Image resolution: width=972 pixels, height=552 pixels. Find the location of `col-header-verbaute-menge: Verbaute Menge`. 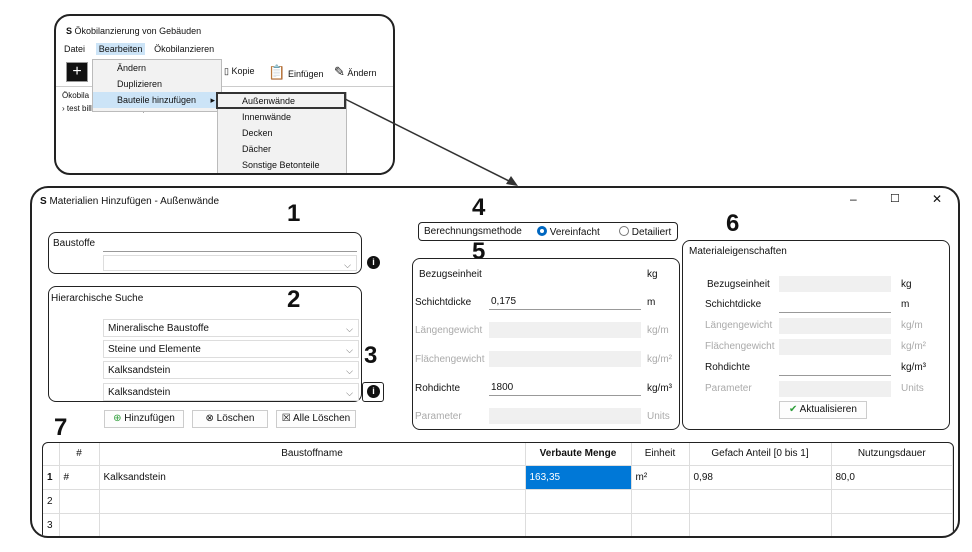

col-header-verbaute-menge: Verbaute Menge is located at coordinates (578, 454).